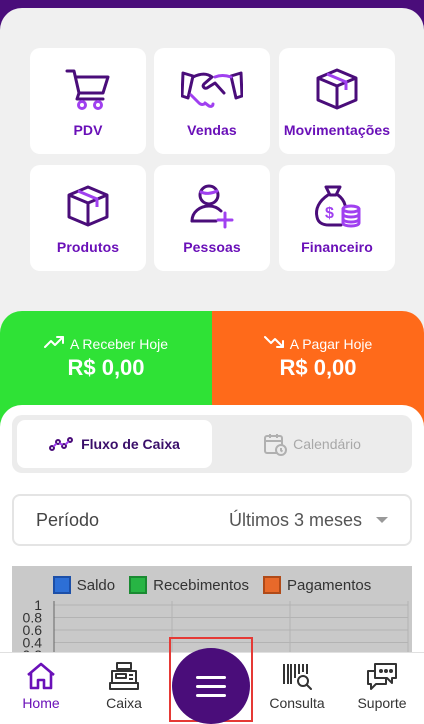 Image resolution: width=424 pixels, height=724 pixels. I want to click on tab-cashflow: Fluxo de Caixa, so click(114, 444).